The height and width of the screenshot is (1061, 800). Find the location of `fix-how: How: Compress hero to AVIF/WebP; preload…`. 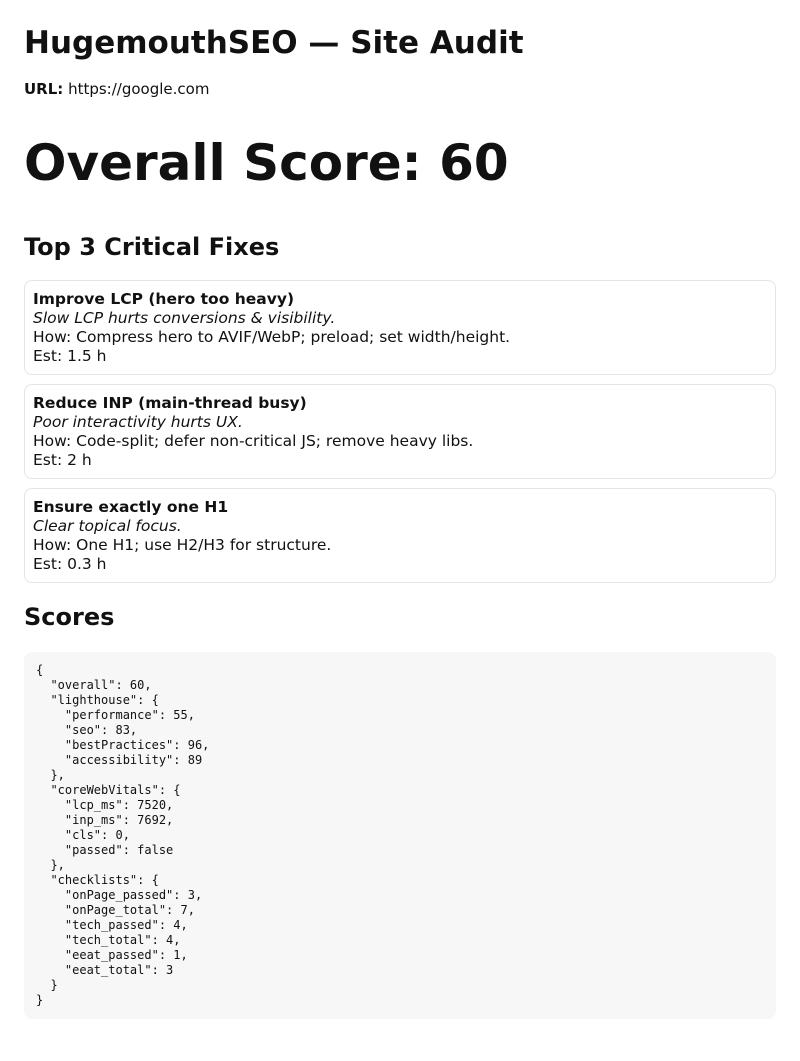

fix-how: How: Compress hero to AVIF/WebP; preload… is located at coordinates (272, 337).